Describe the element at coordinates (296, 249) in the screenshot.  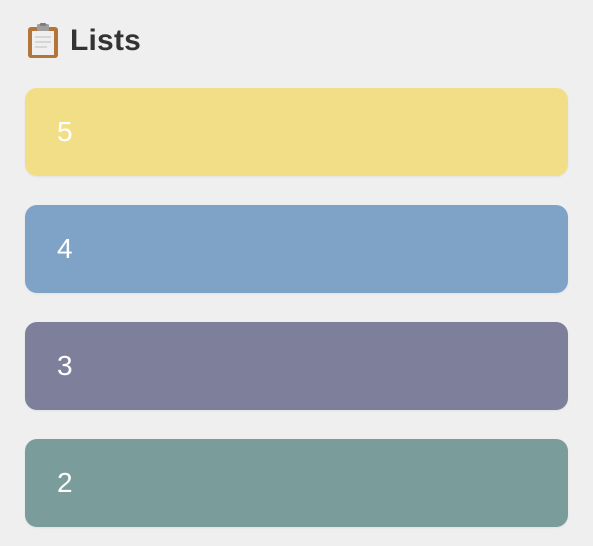
I see `list-card-4: 4` at that location.